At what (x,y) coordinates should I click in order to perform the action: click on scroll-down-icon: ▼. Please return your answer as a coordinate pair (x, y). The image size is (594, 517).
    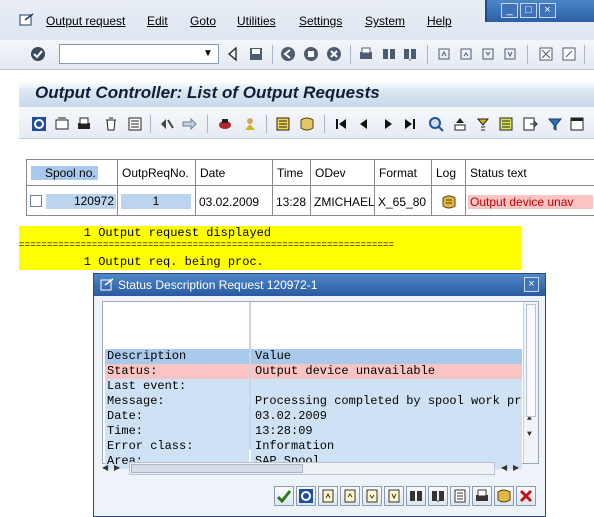
    Looking at the image, I should click on (532, 434).